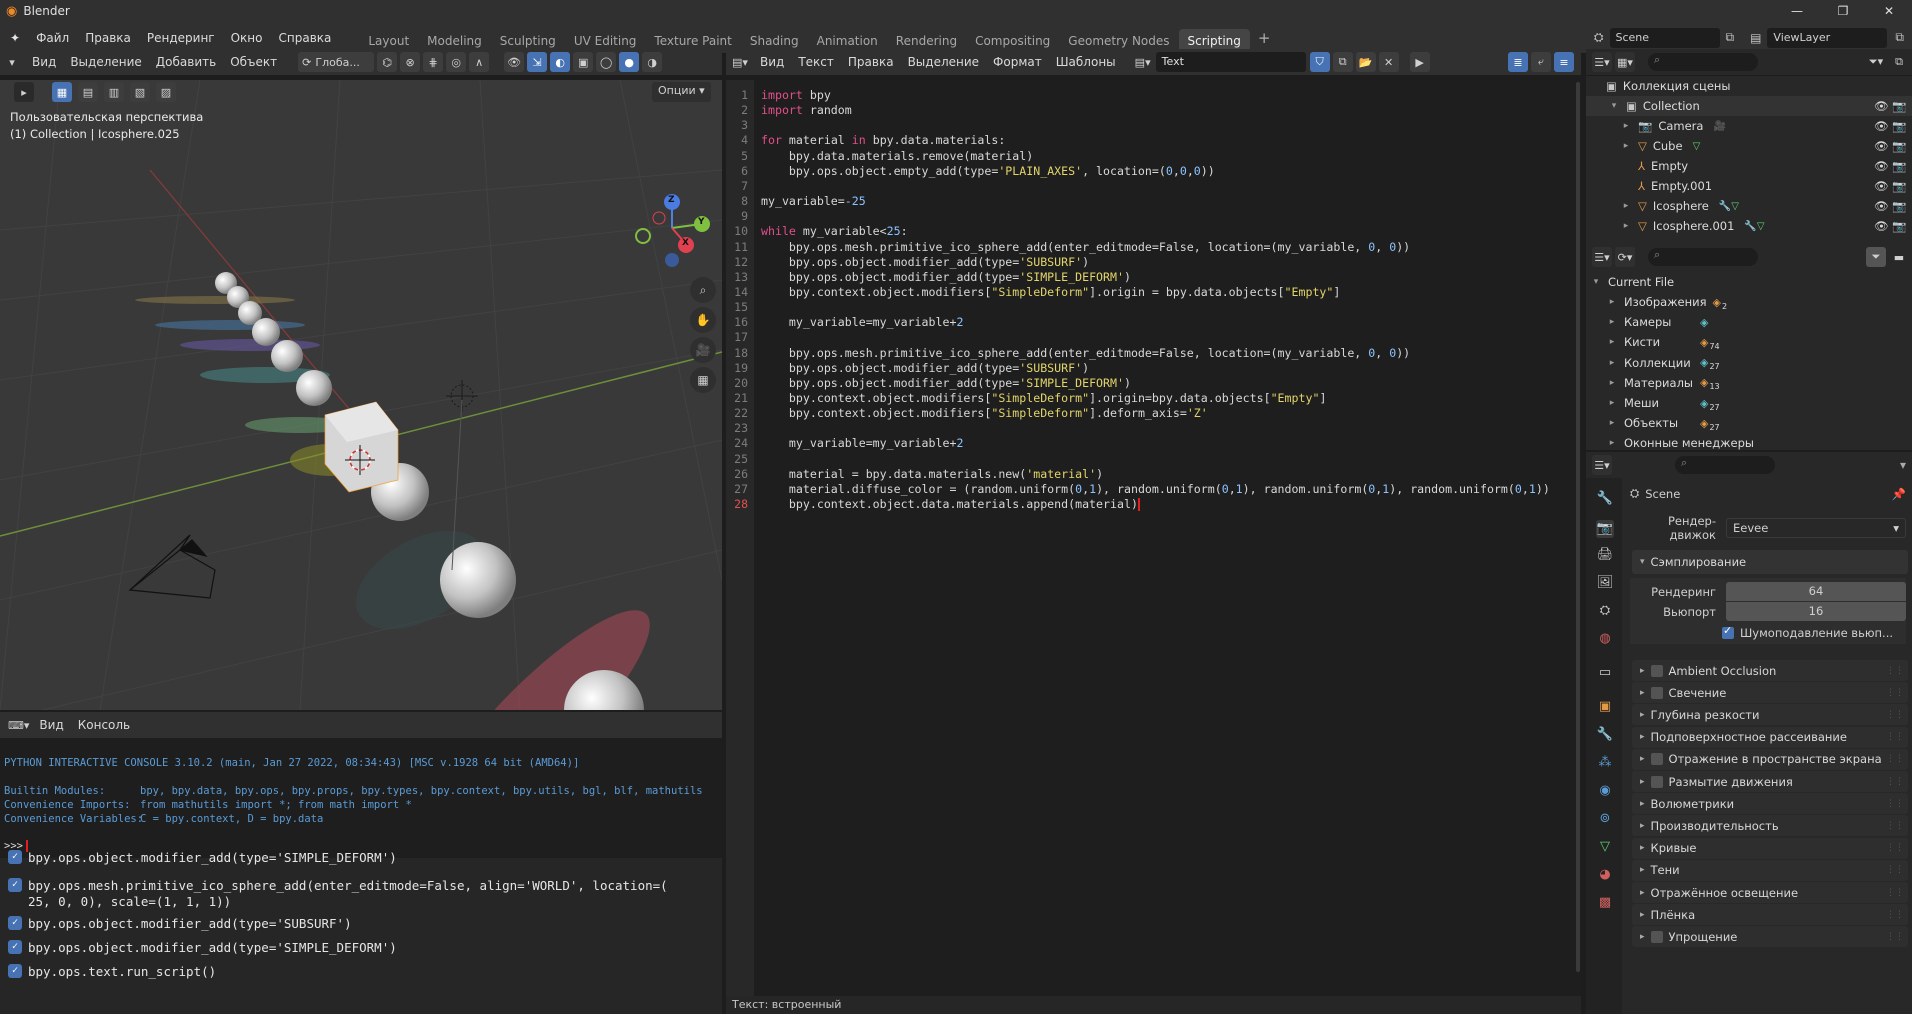 Image resolution: width=1912 pixels, height=1014 pixels. Describe the element at coordinates (514, 62) in the screenshot. I see `visibility-icon: 👁` at that location.